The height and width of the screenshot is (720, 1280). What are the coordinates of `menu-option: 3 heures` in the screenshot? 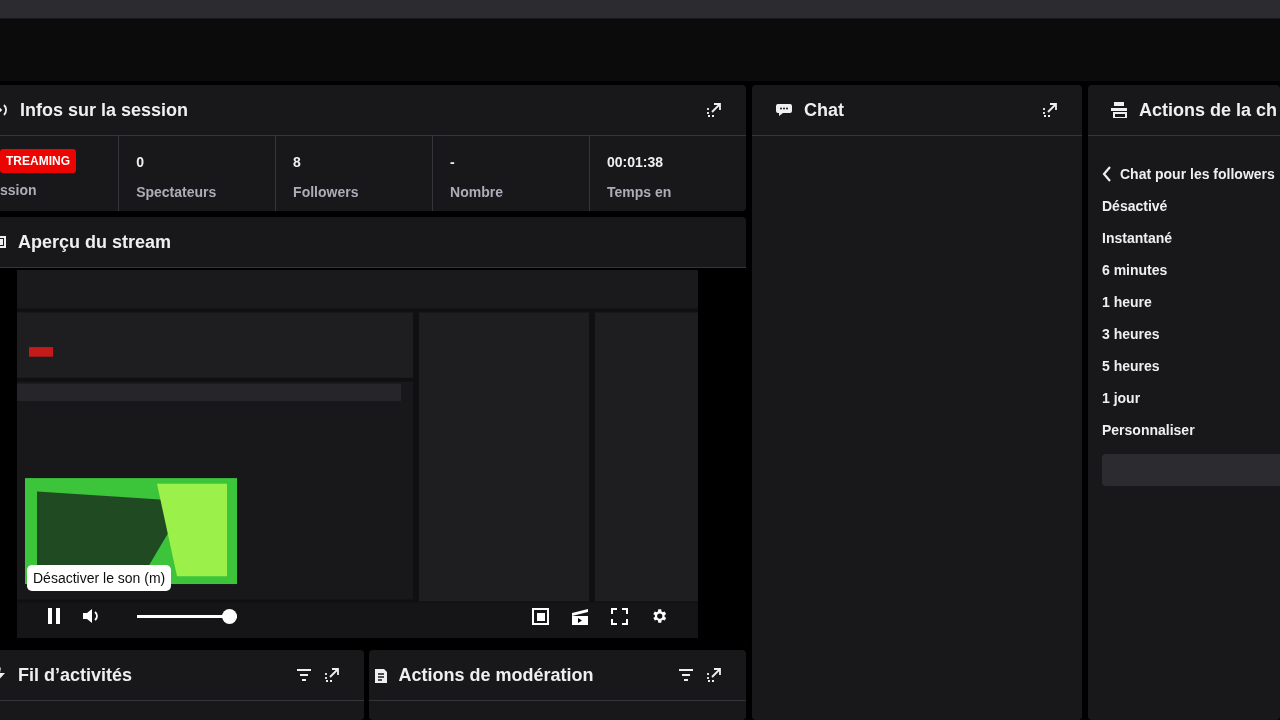 It's located at (1191, 334).